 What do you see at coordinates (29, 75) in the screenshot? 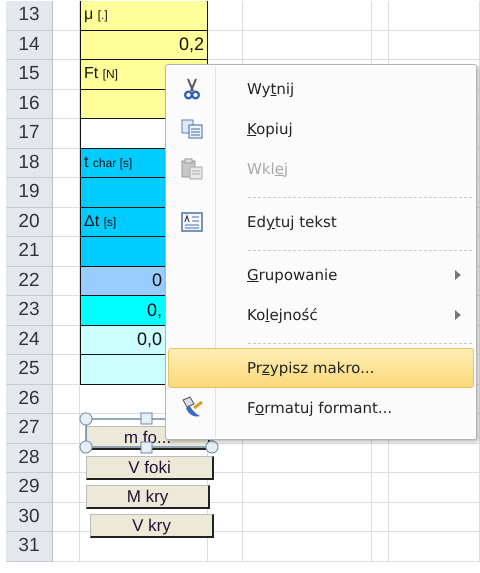
I see `row-header: 15` at bounding box center [29, 75].